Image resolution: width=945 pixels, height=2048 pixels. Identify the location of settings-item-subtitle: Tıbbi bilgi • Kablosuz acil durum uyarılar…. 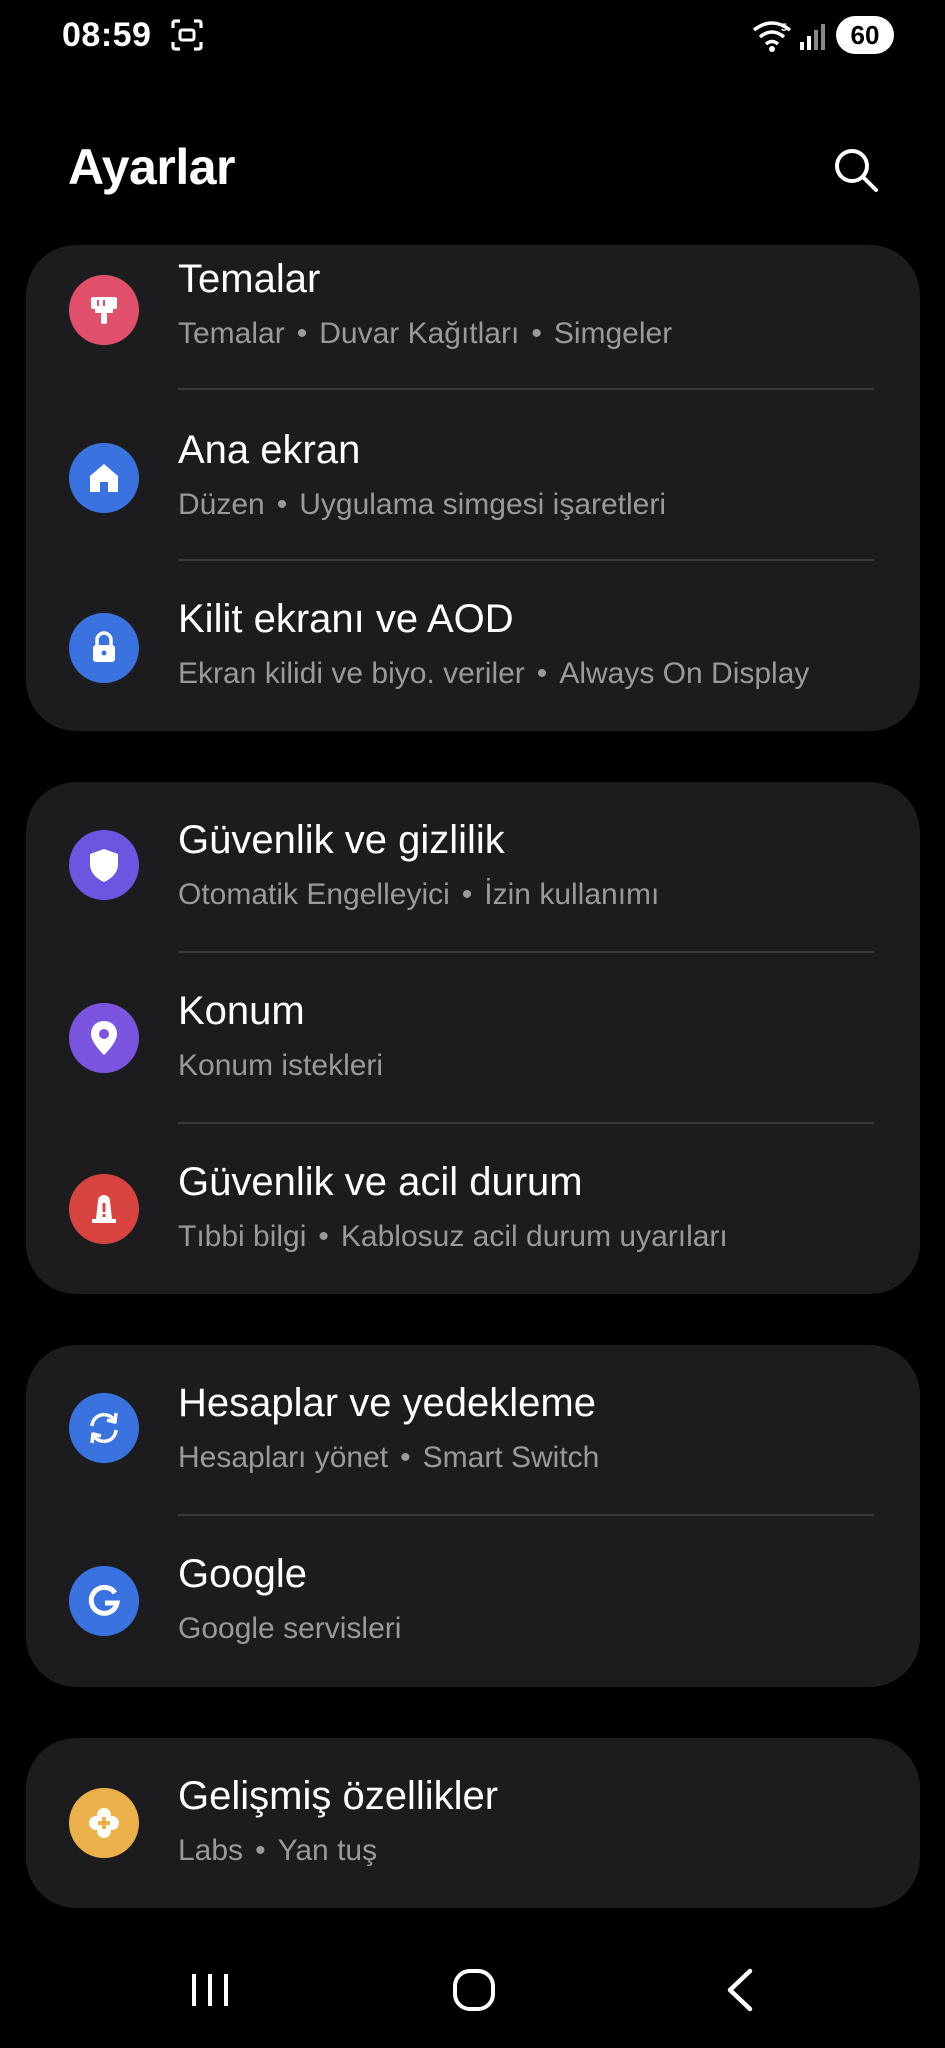
(453, 1236).